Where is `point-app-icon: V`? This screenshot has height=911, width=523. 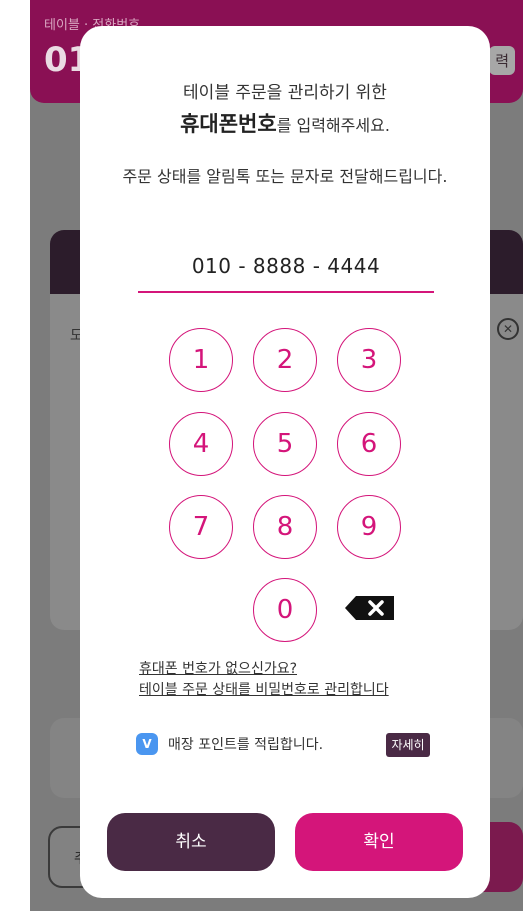 point-app-icon: V is located at coordinates (147, 744).